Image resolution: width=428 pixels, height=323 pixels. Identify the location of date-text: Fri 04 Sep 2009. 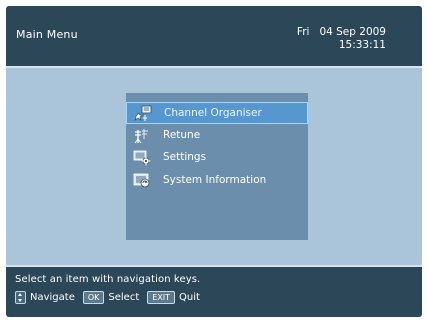
(341, 32).